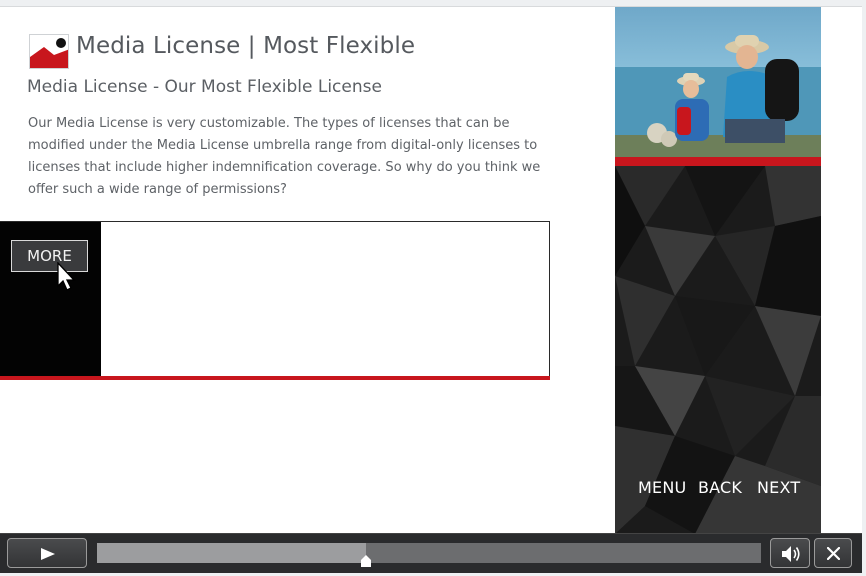  I want to click on hikers-photo, so click(718, 82).